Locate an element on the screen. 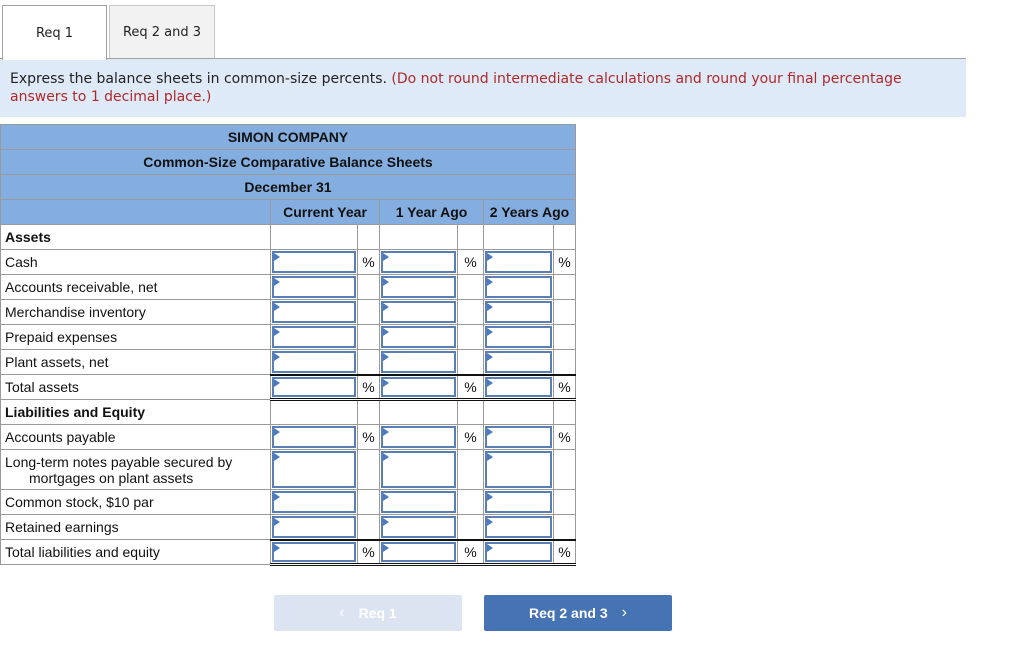 Image resolution: width=1024 pixels, height=667 pixels. table-row: Retained earnings is located at coordinates (288, 527).